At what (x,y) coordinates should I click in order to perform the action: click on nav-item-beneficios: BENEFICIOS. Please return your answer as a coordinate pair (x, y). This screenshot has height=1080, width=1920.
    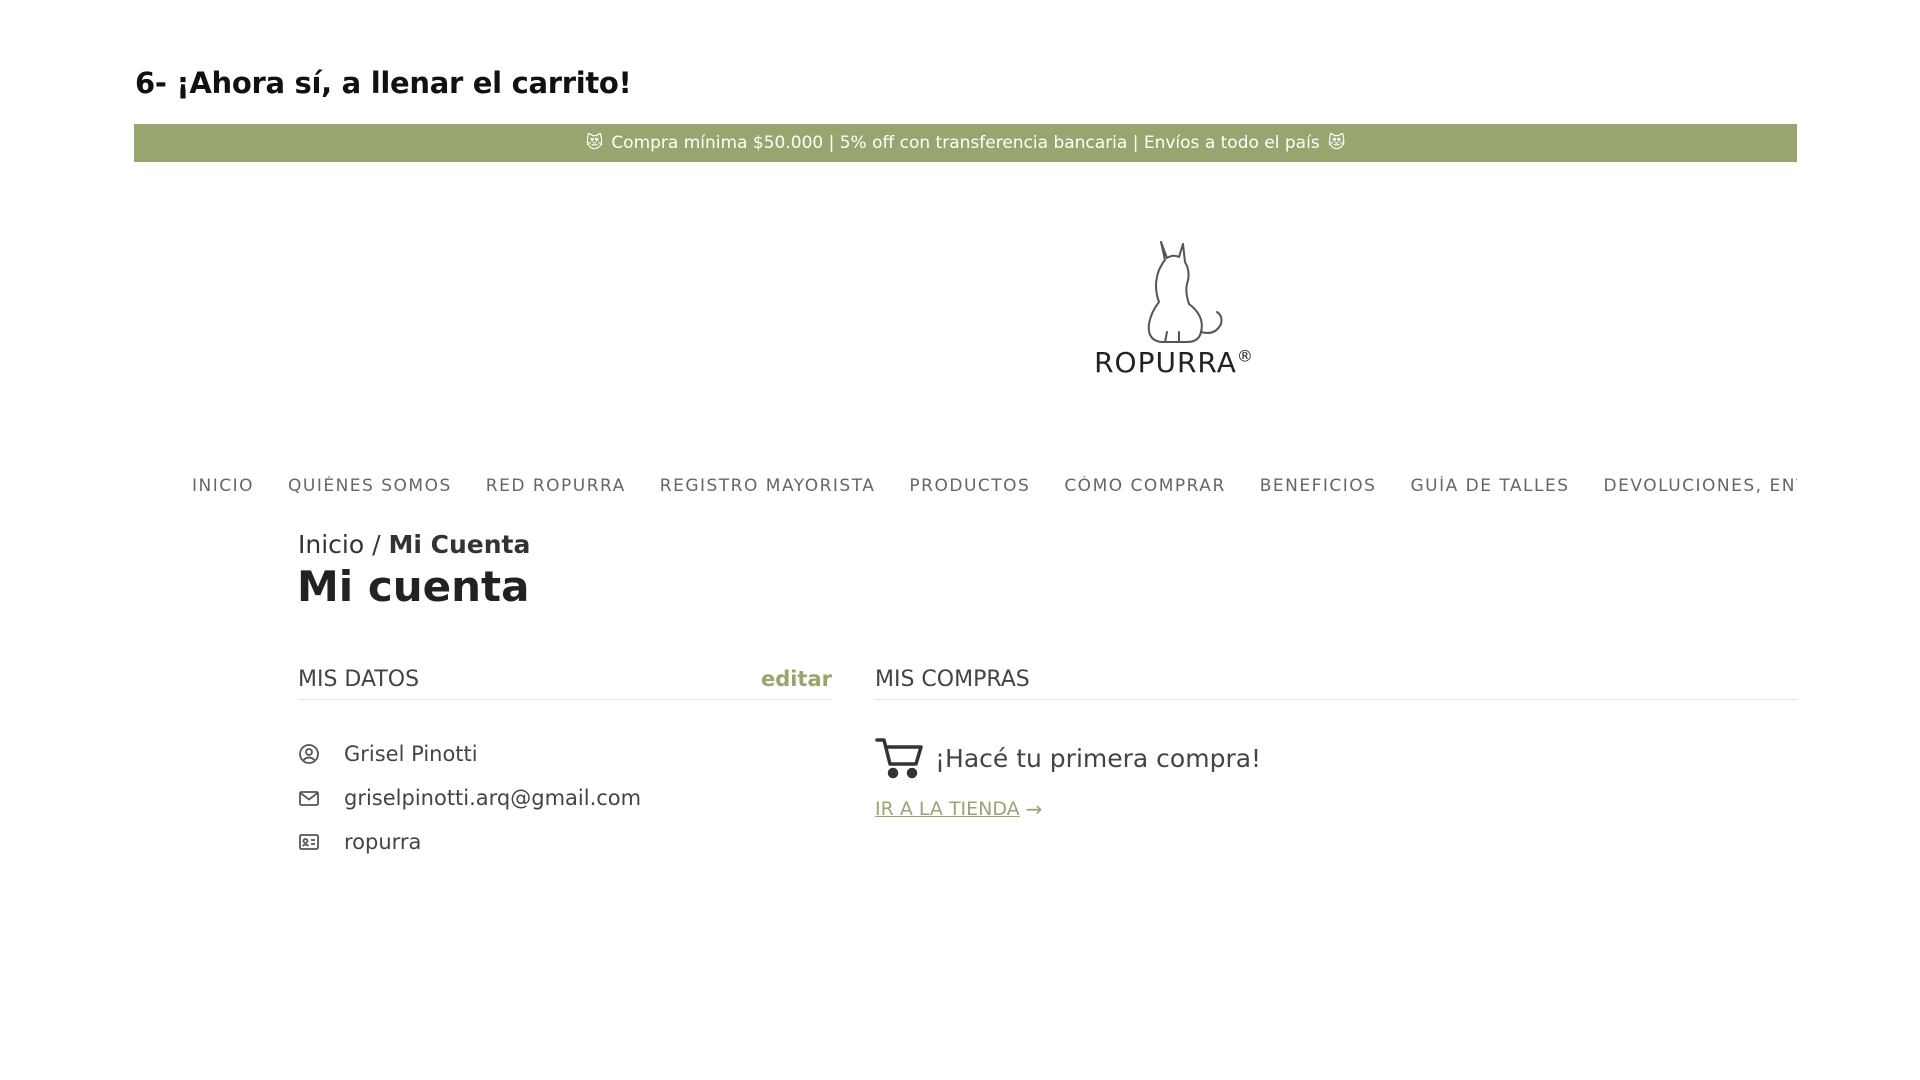
    Looking at the image, I should click on (1318, 491).